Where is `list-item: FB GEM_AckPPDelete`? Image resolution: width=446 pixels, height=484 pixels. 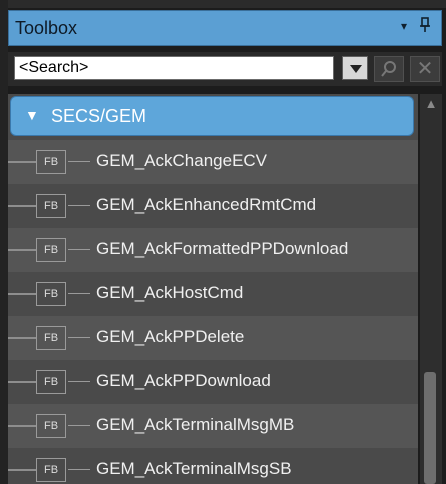
list-item: FB GEM_AckPPDelete is located at coordinates (213, 338).